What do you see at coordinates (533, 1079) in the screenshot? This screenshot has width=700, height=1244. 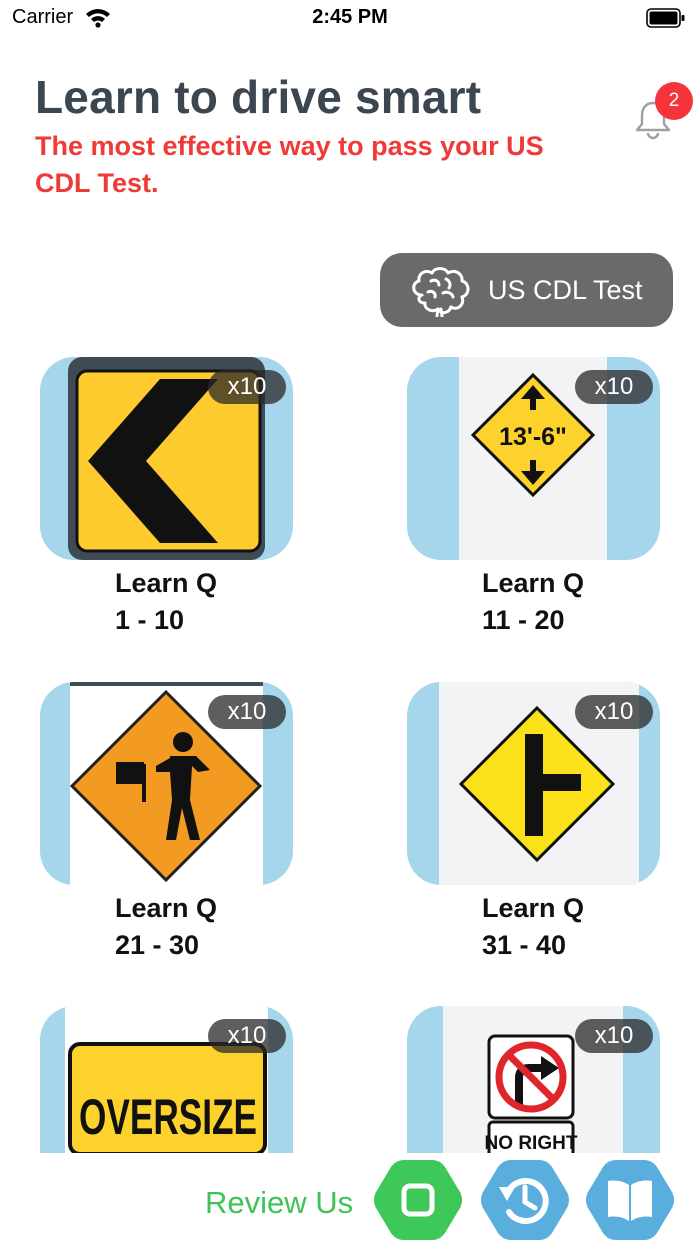 I see `lesson-thumbnail: NO RIGHT x10` at bounding box center [533, 1079].